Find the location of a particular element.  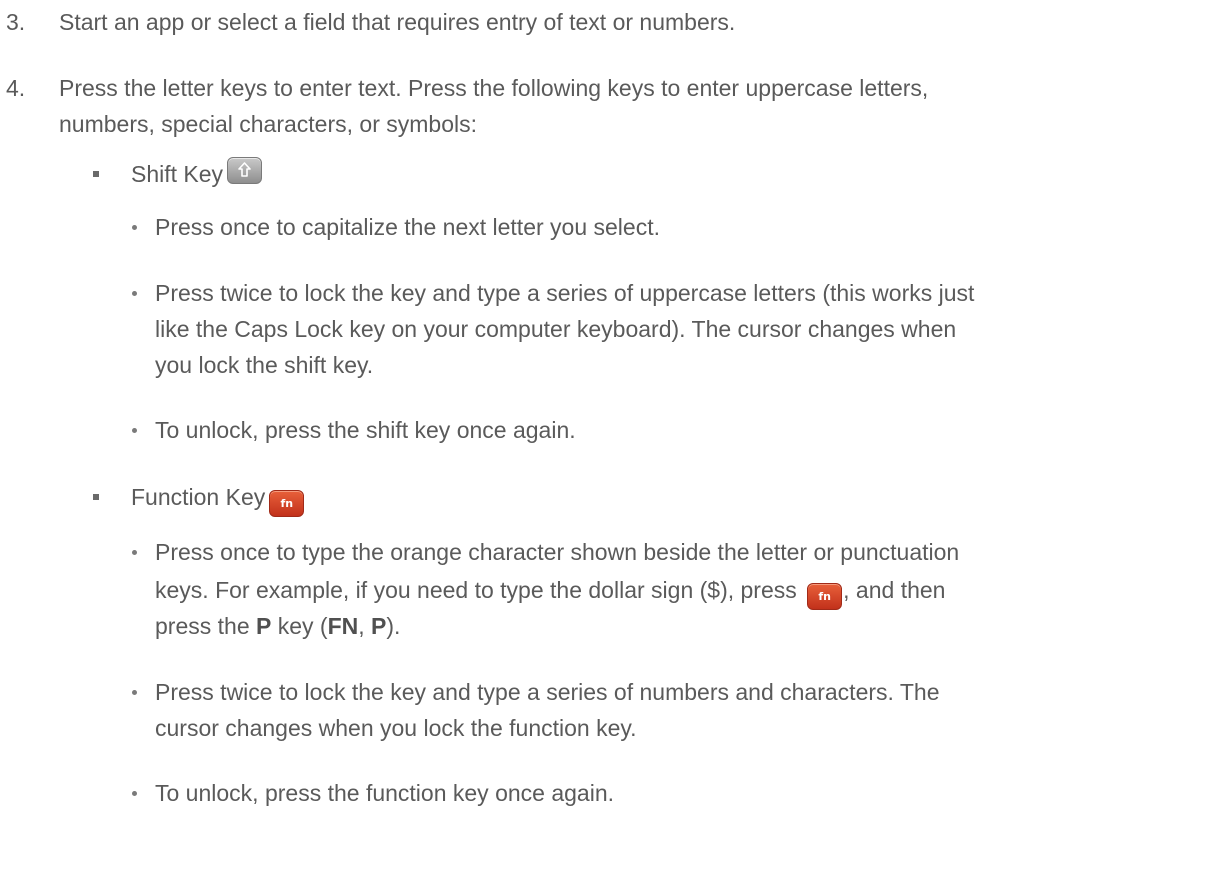

shift-bullet-1-dot is located at coordinates (134, 227).